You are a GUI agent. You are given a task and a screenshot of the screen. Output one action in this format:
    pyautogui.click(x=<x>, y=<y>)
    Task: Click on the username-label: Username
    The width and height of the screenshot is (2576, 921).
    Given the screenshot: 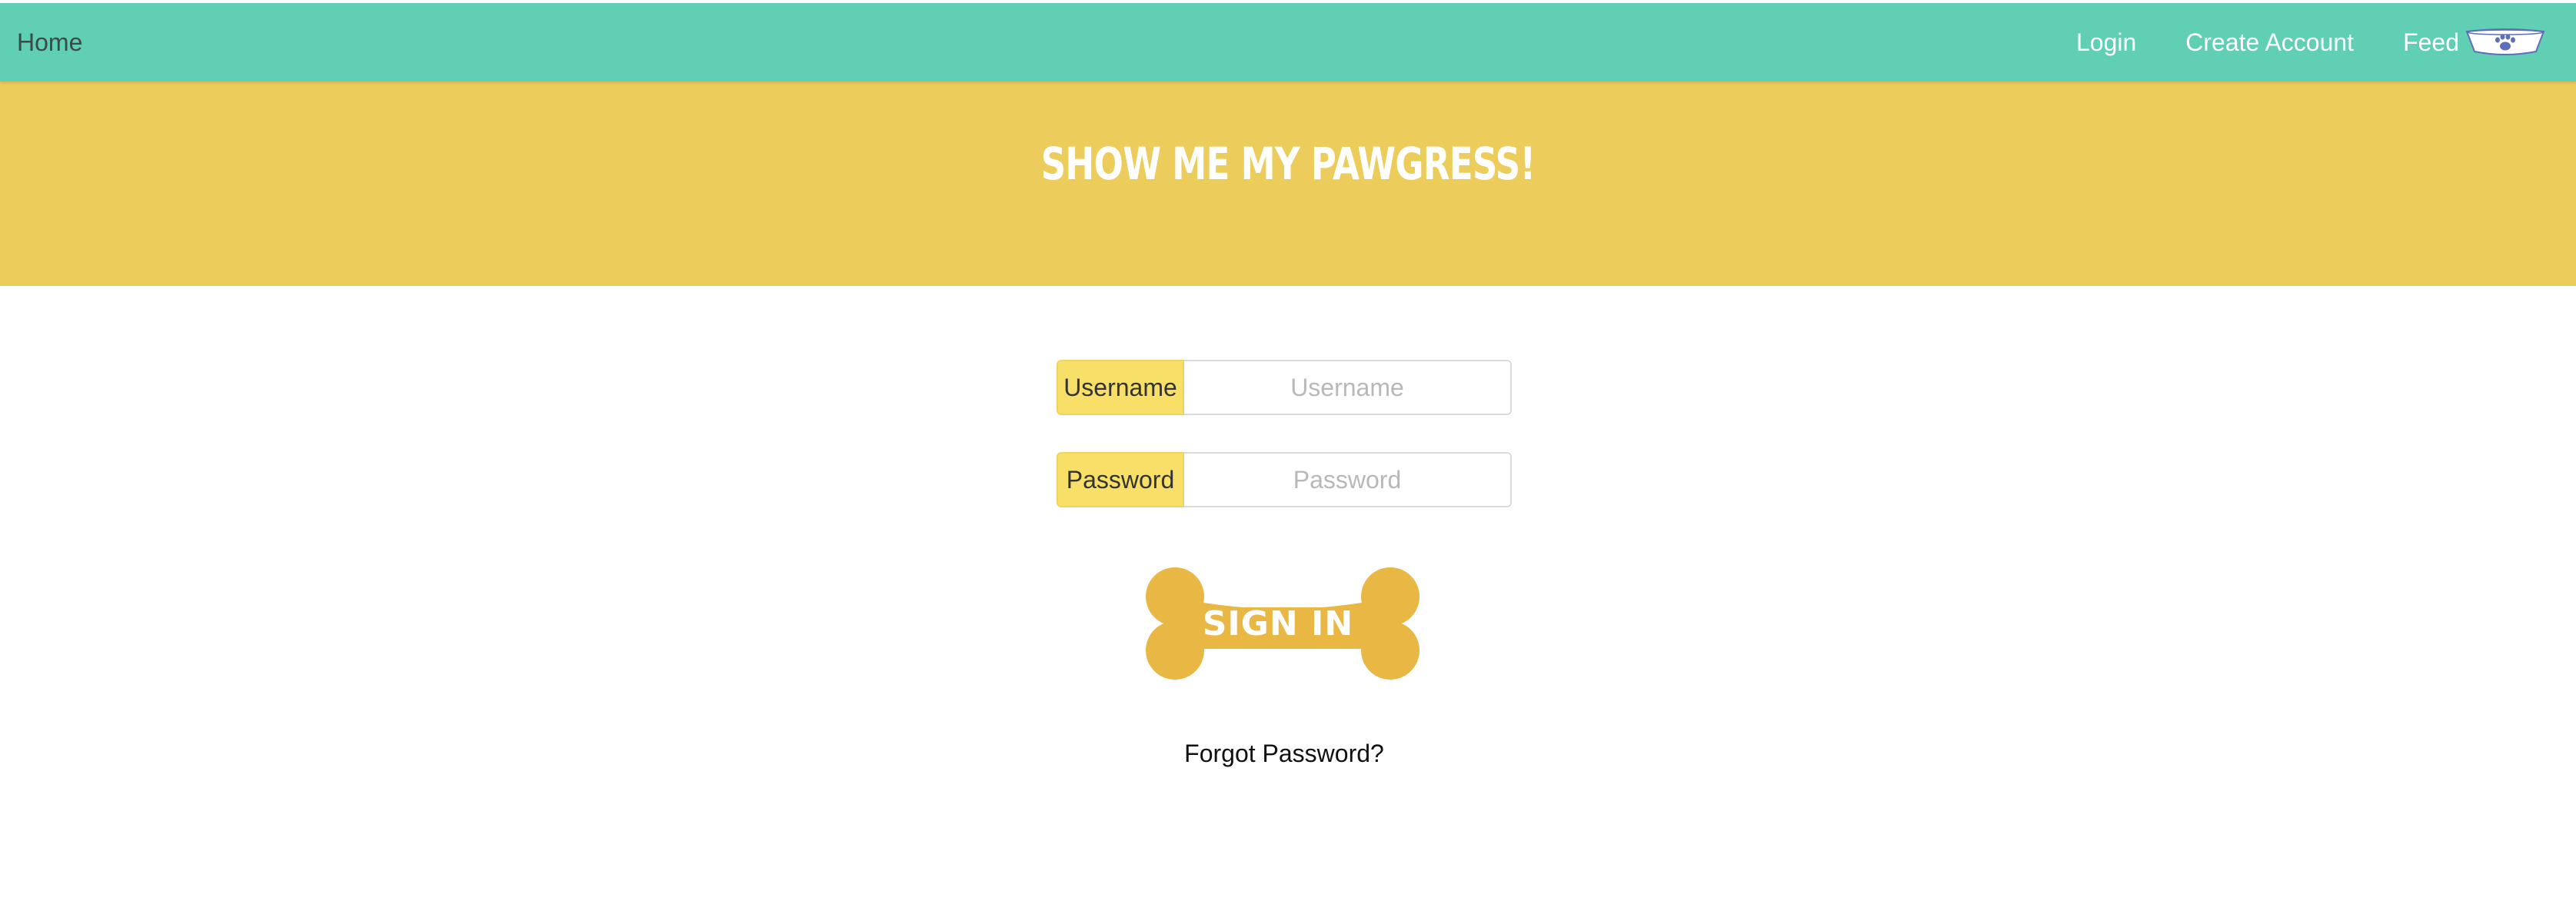 What is the action you would take?
    pyautogui.click(x=1120, y=387)
    